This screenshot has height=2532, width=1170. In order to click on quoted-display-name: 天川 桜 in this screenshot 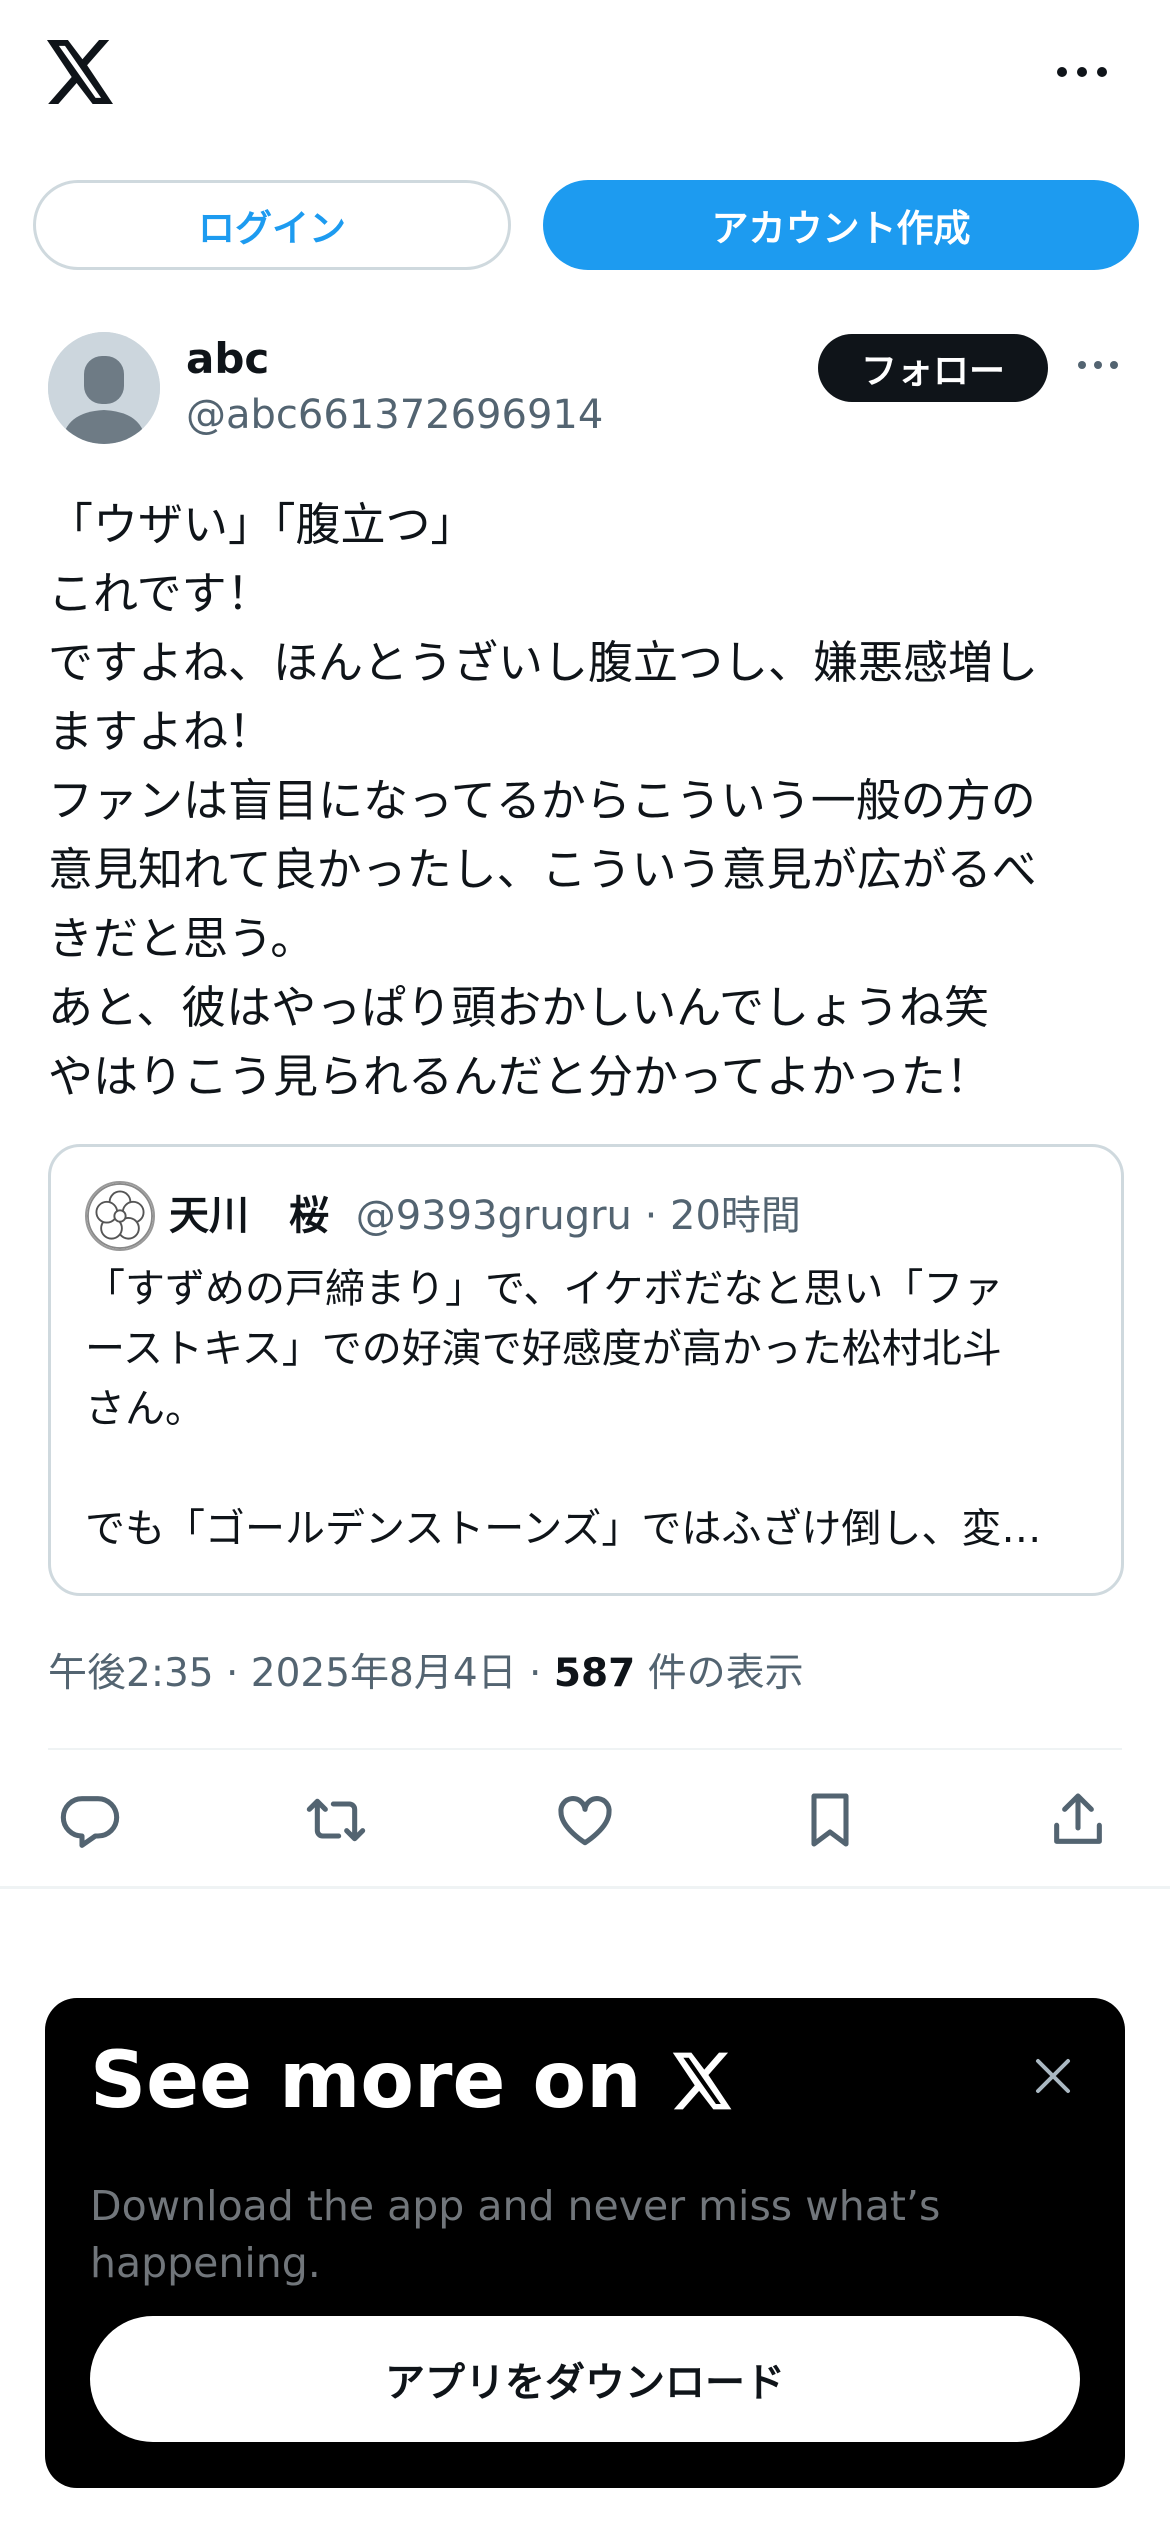, I will do `click(249, 1216)`.